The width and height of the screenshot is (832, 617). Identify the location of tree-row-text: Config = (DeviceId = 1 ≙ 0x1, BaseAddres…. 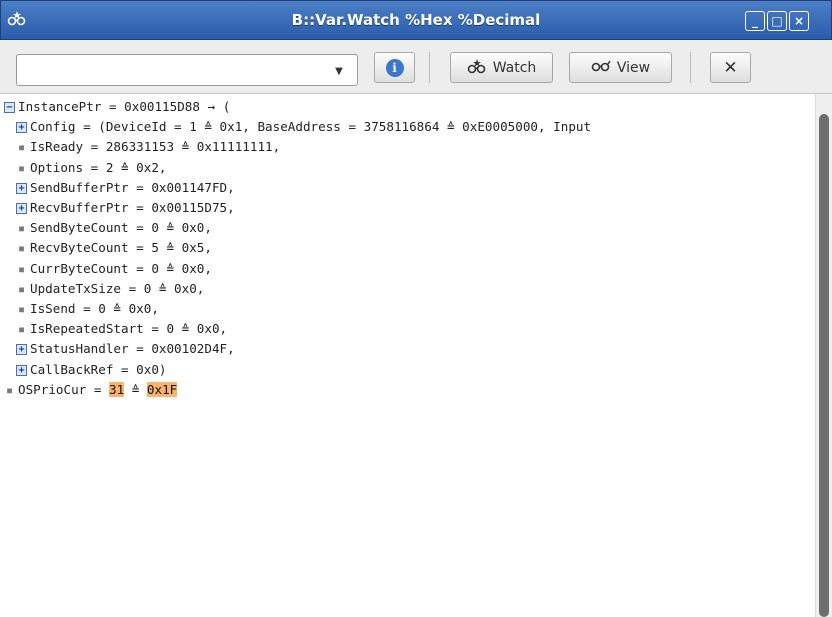
(311, 126).